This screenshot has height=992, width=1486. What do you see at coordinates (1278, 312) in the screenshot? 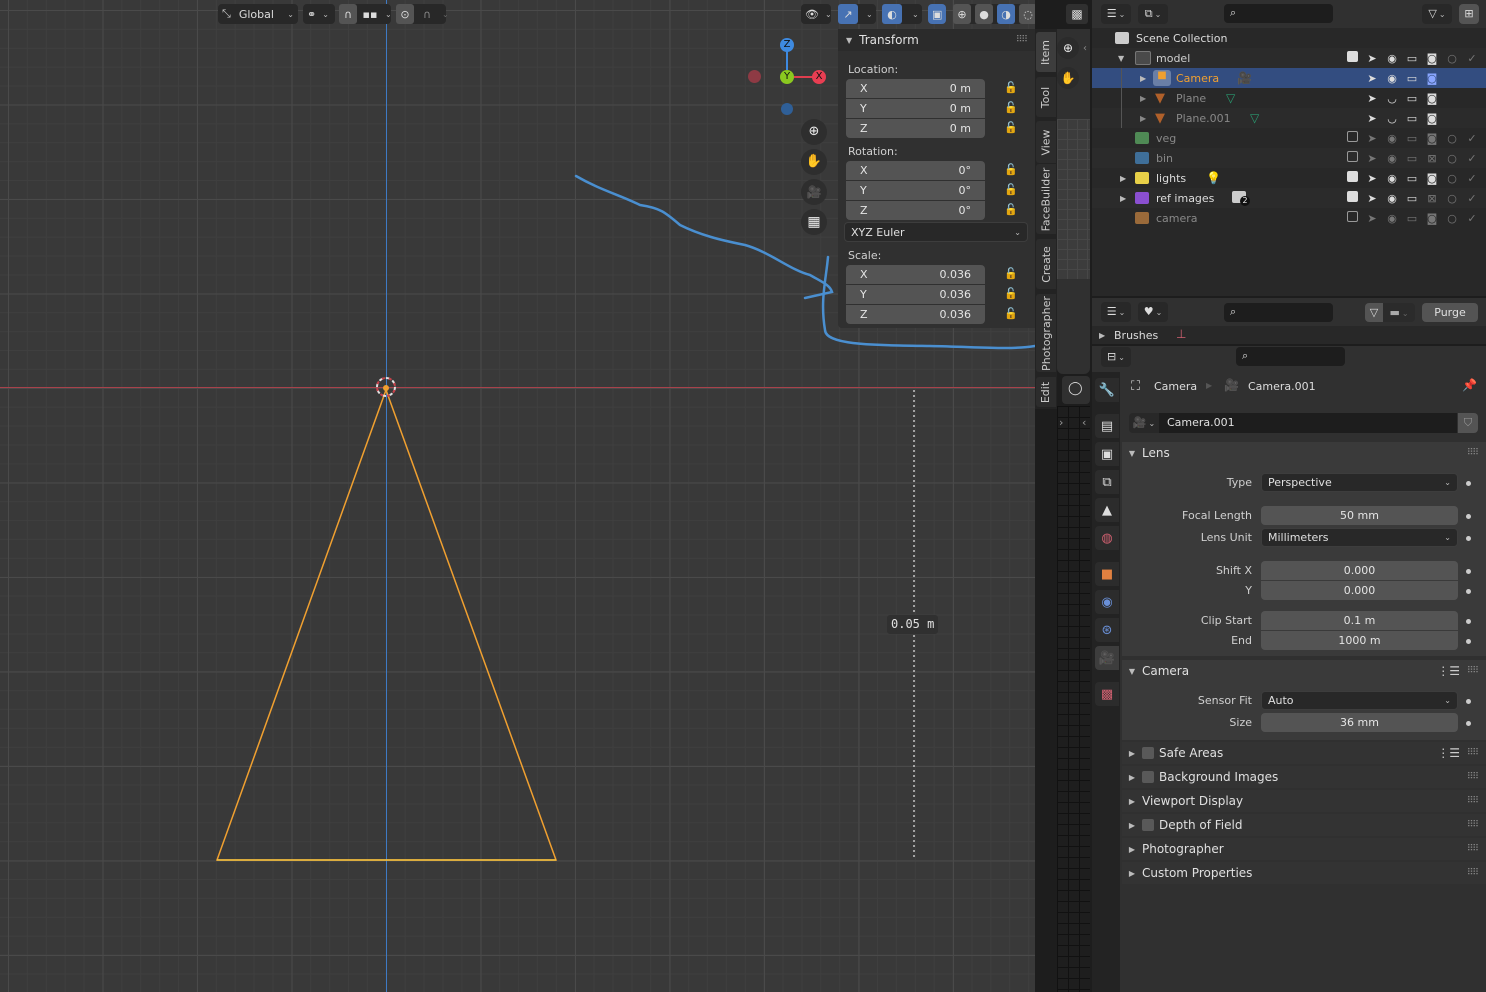
I see `orphan-search-input: ⌕` at bounding box center [1278, 312].